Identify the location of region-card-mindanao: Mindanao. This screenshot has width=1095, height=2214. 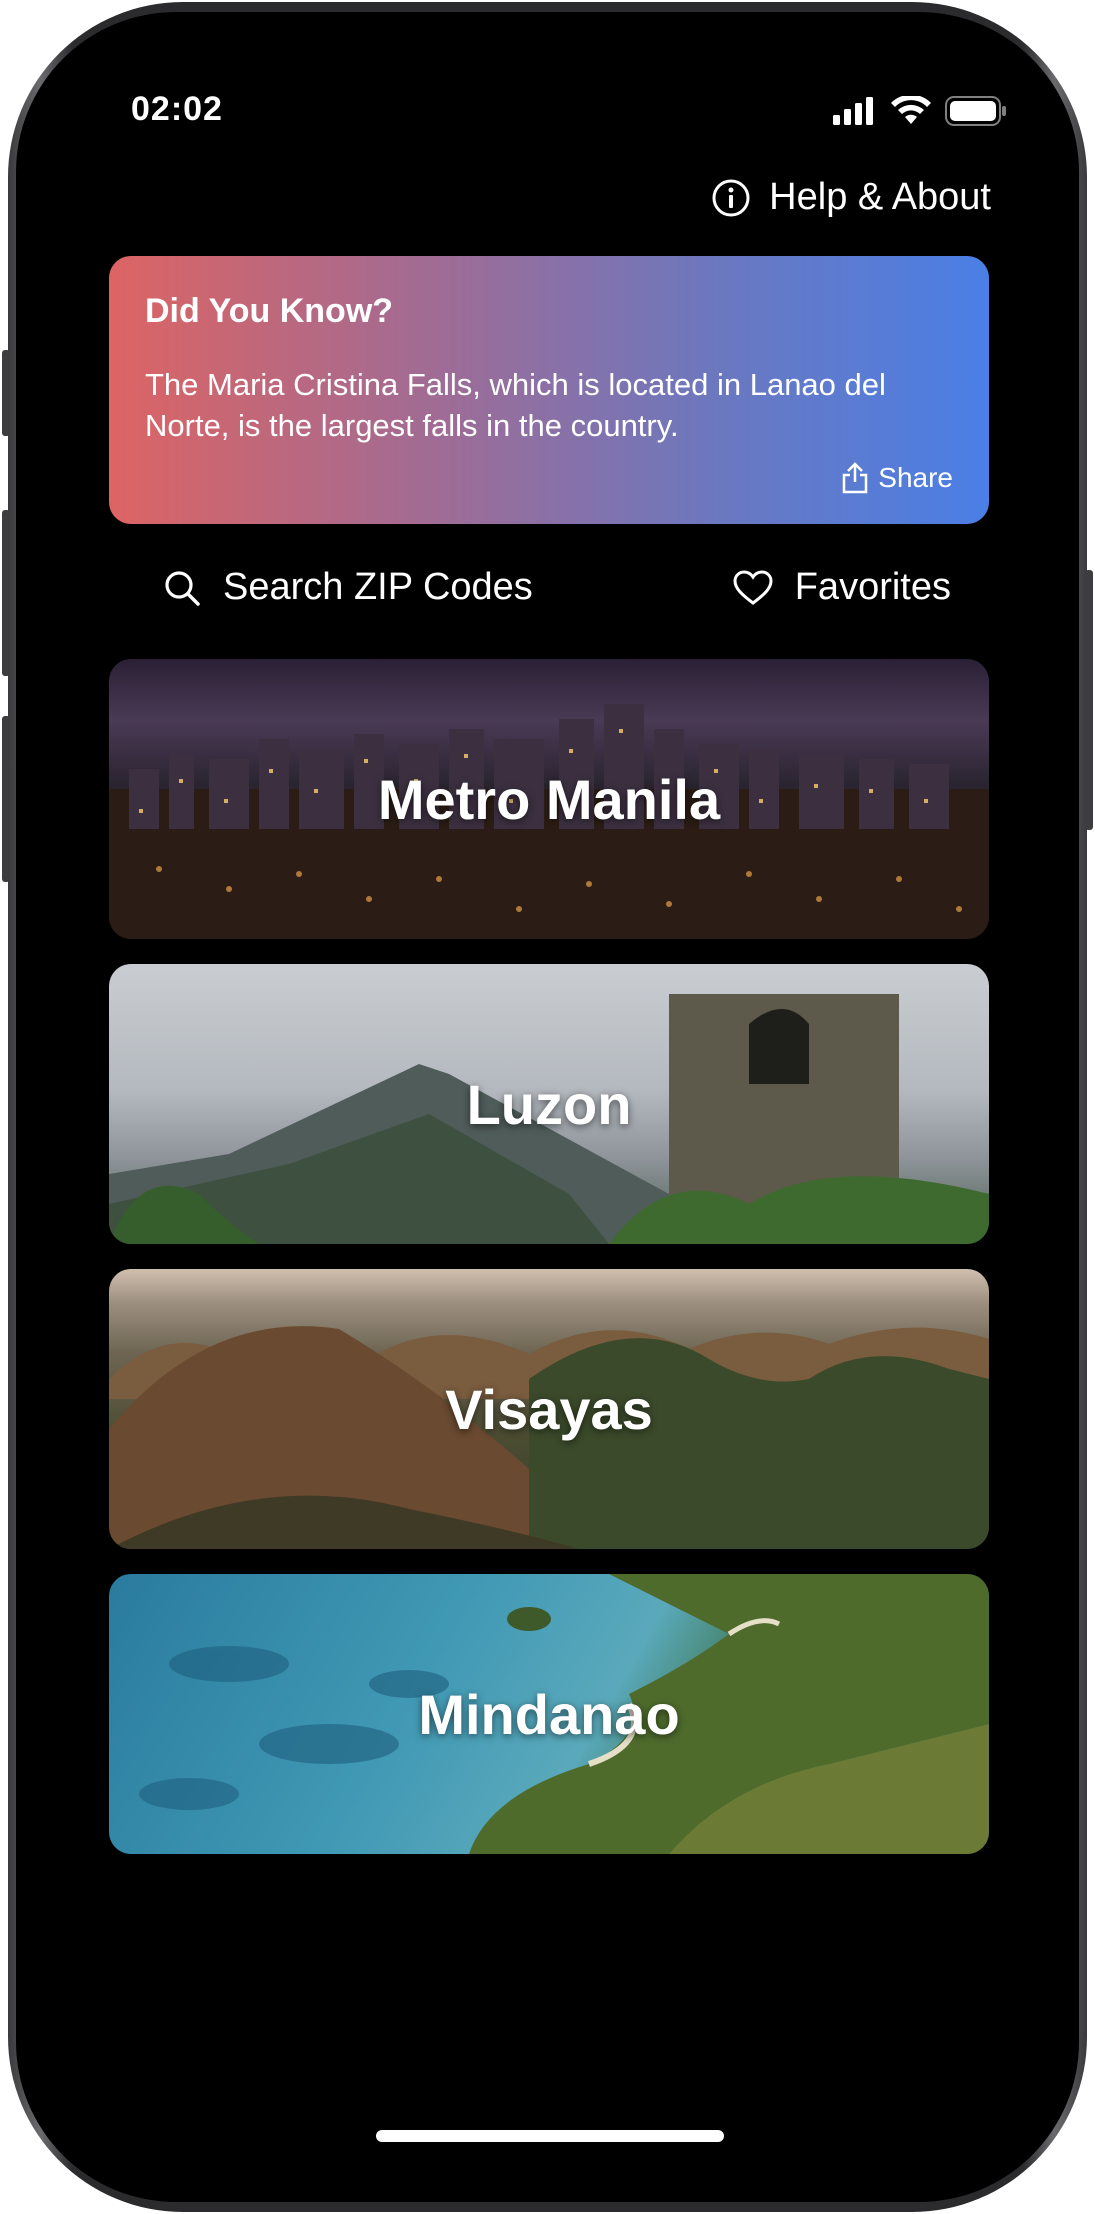
(549, 1714).